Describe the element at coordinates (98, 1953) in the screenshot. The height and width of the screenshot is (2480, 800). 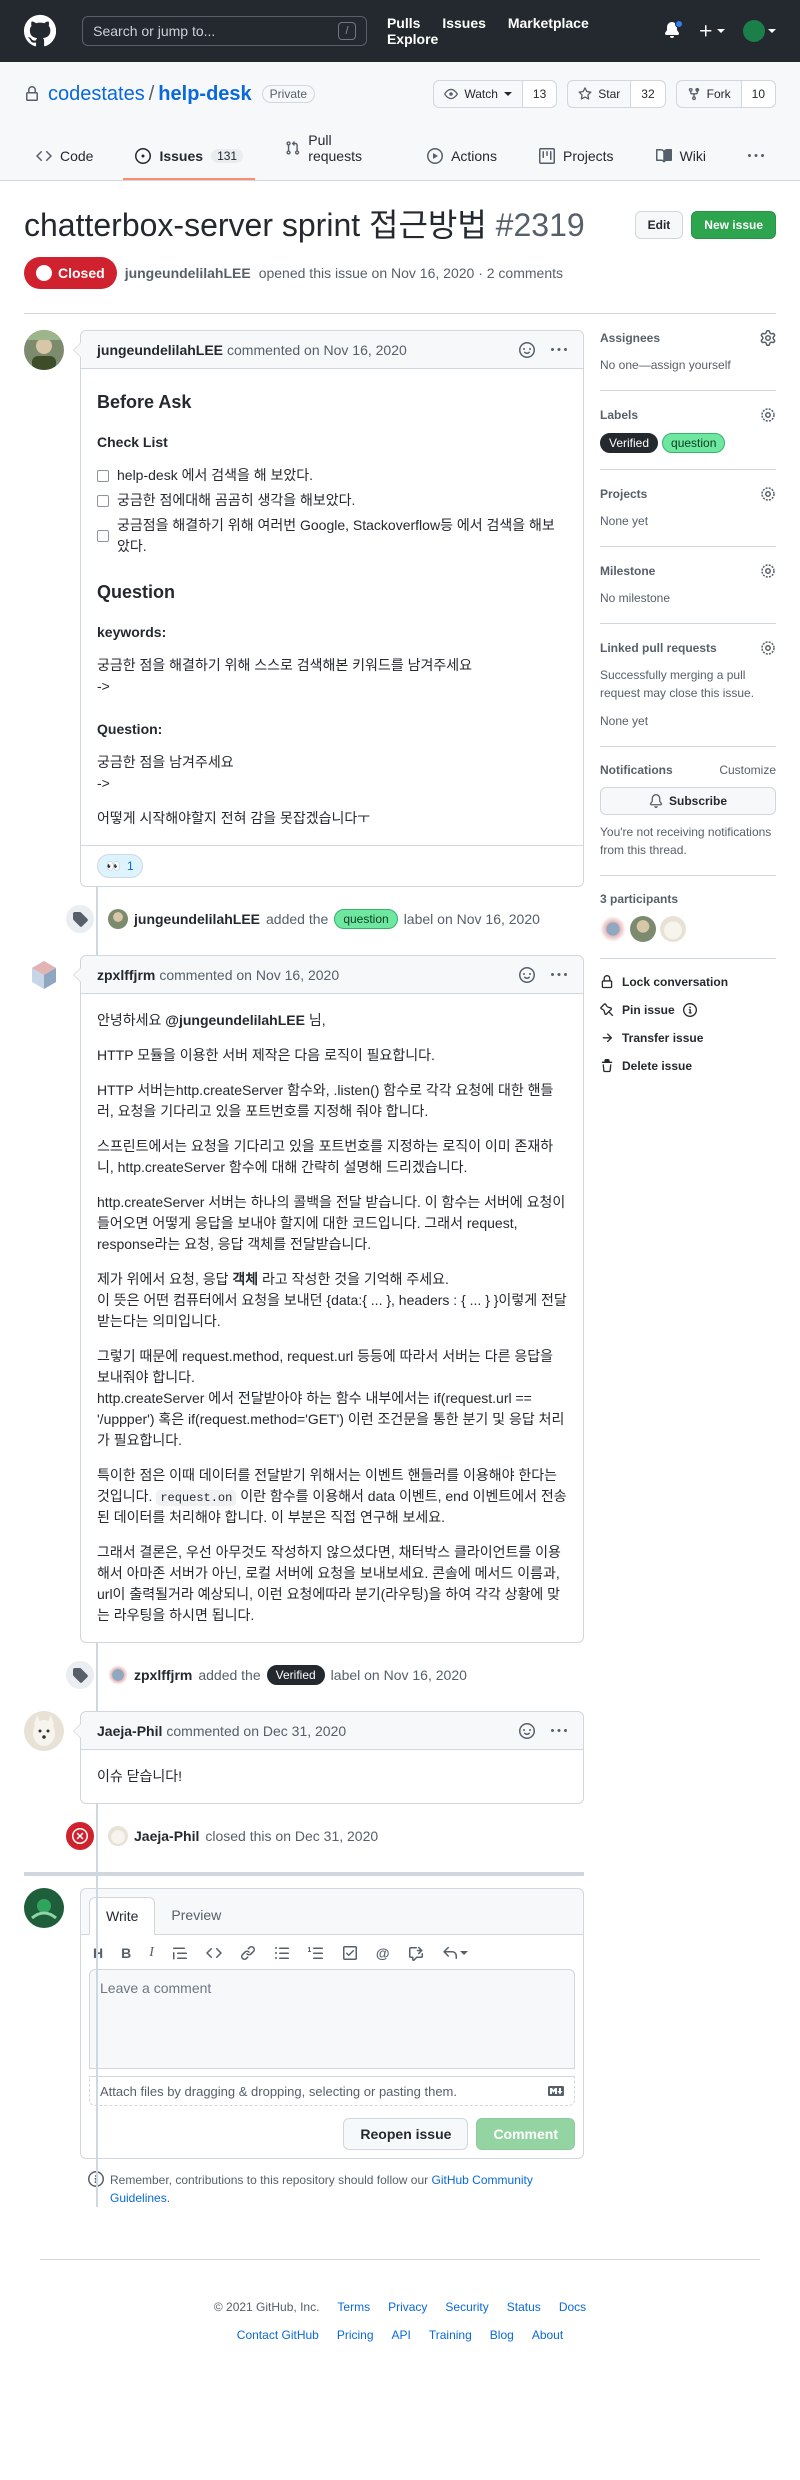
I see `heading-icon: H` at that location.